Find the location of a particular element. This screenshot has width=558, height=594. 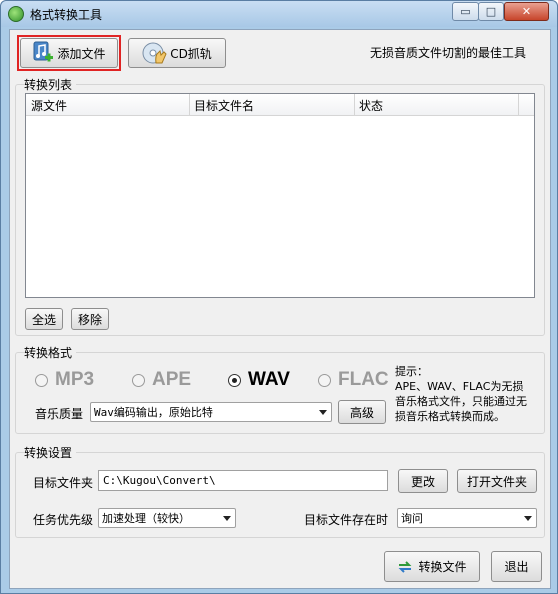

music-note-add-icon is located at coordinates (43, 51).